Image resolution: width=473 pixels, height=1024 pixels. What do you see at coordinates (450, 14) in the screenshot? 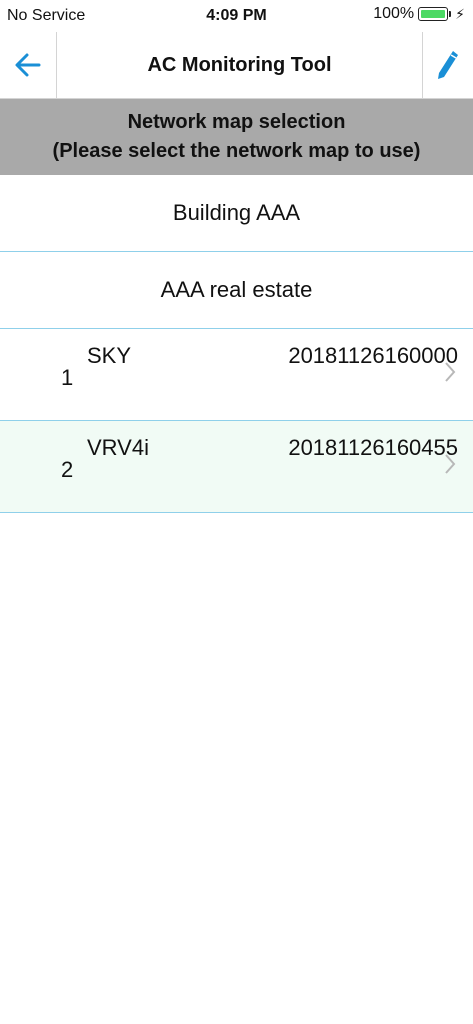
I see `battery-cap` at bounding box center [450, 14].